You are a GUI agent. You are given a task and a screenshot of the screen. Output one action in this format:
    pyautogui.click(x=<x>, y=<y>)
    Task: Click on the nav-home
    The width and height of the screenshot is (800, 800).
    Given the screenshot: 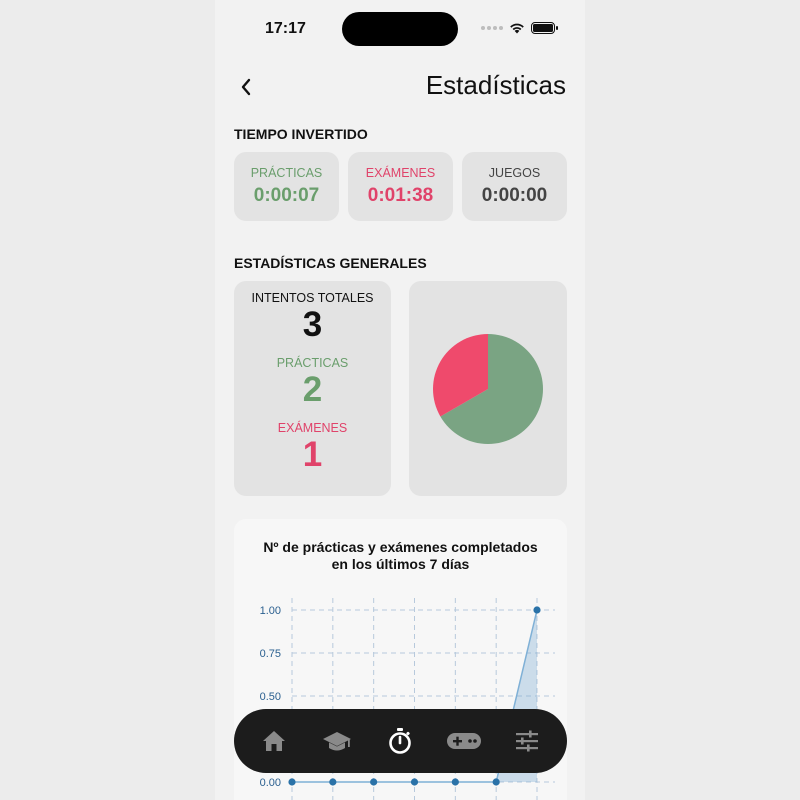 What is the action you would take?
    pyautogui.click(x=274, y=741)
    